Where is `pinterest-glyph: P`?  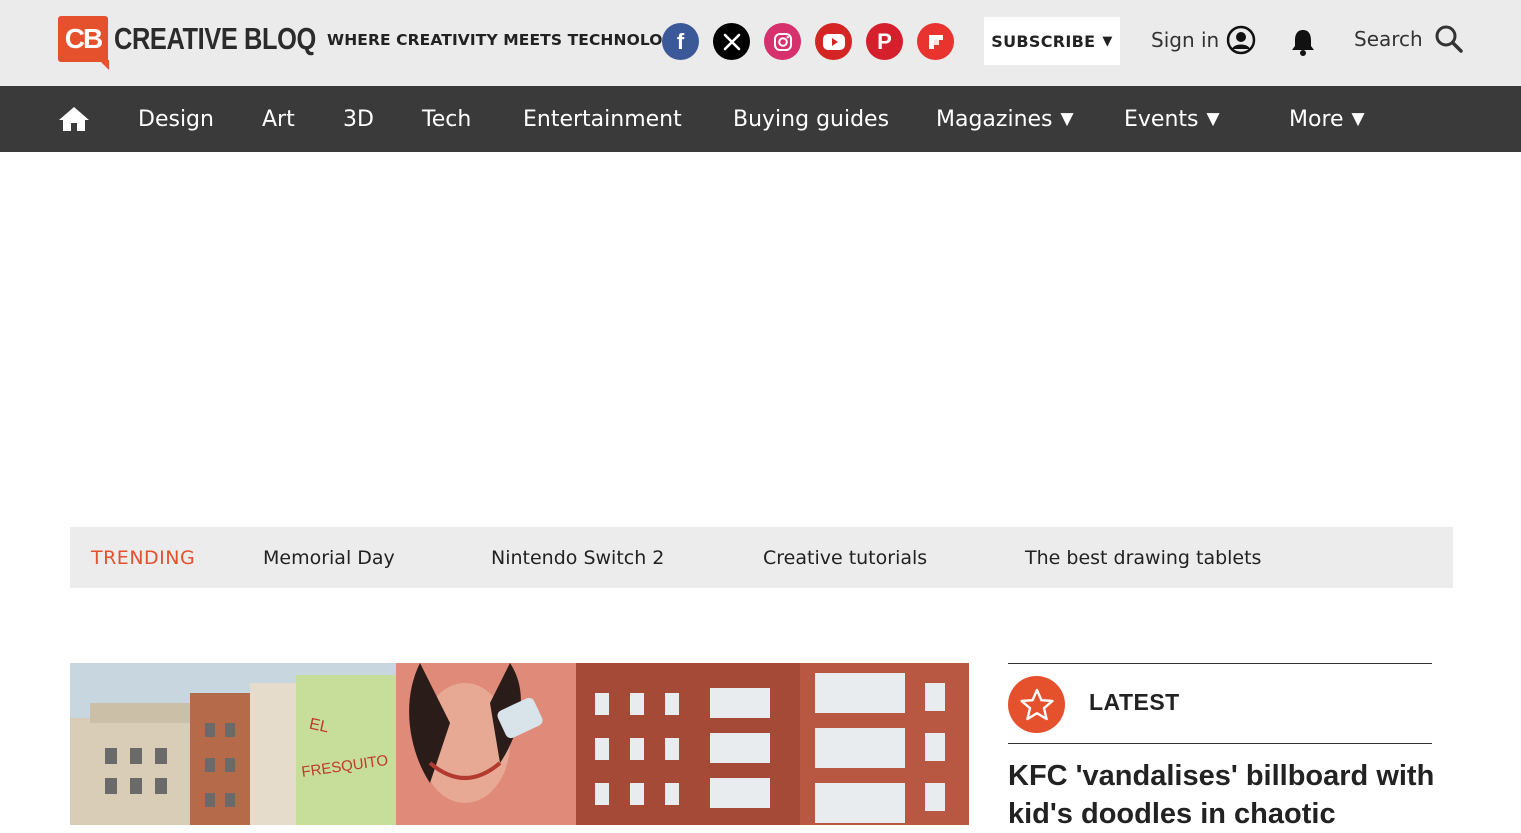 pinterest-glyph: P is located at coordinates (884, 41).